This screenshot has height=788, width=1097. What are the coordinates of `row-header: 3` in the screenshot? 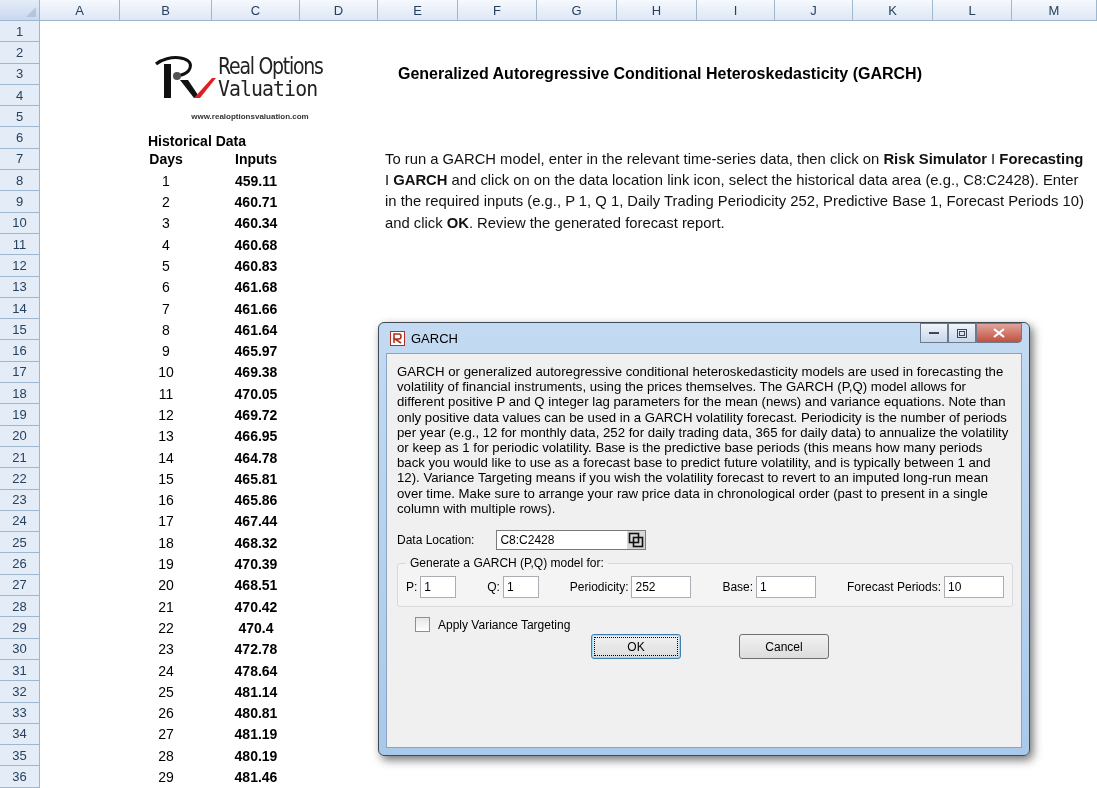 It's located at (20, 74).